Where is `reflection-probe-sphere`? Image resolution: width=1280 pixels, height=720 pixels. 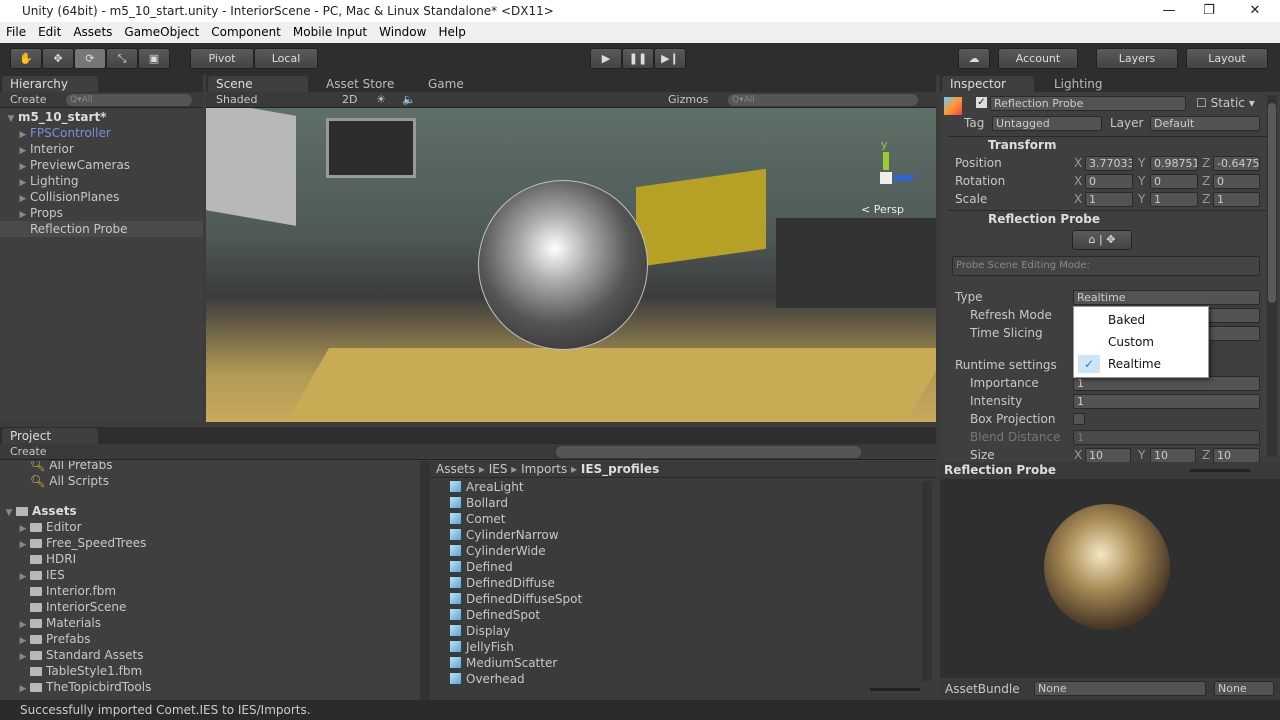 reflection-probe-sphere is located at coordinates (563, 265).